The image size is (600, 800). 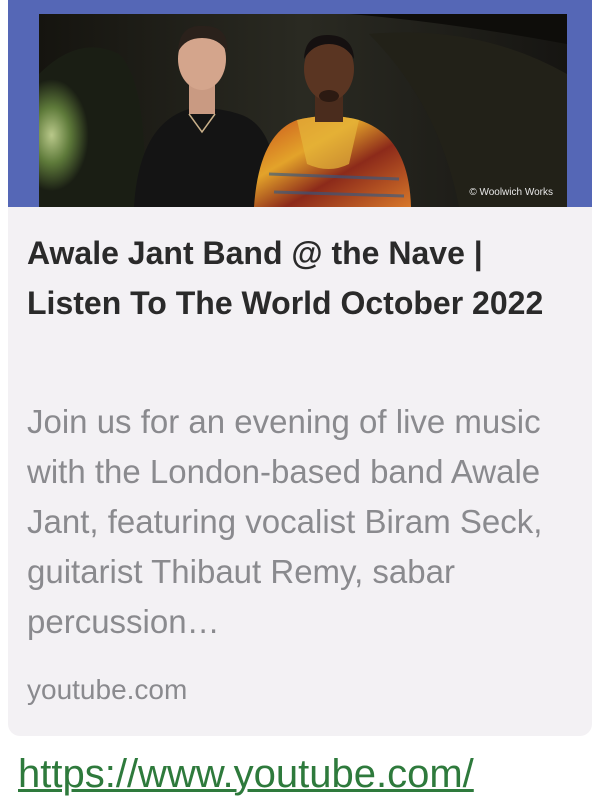 What do you see at coordinates (107, 689) in the screenshot?
I see `preview-domain: youtube.com` at bounding box center [107, 689].